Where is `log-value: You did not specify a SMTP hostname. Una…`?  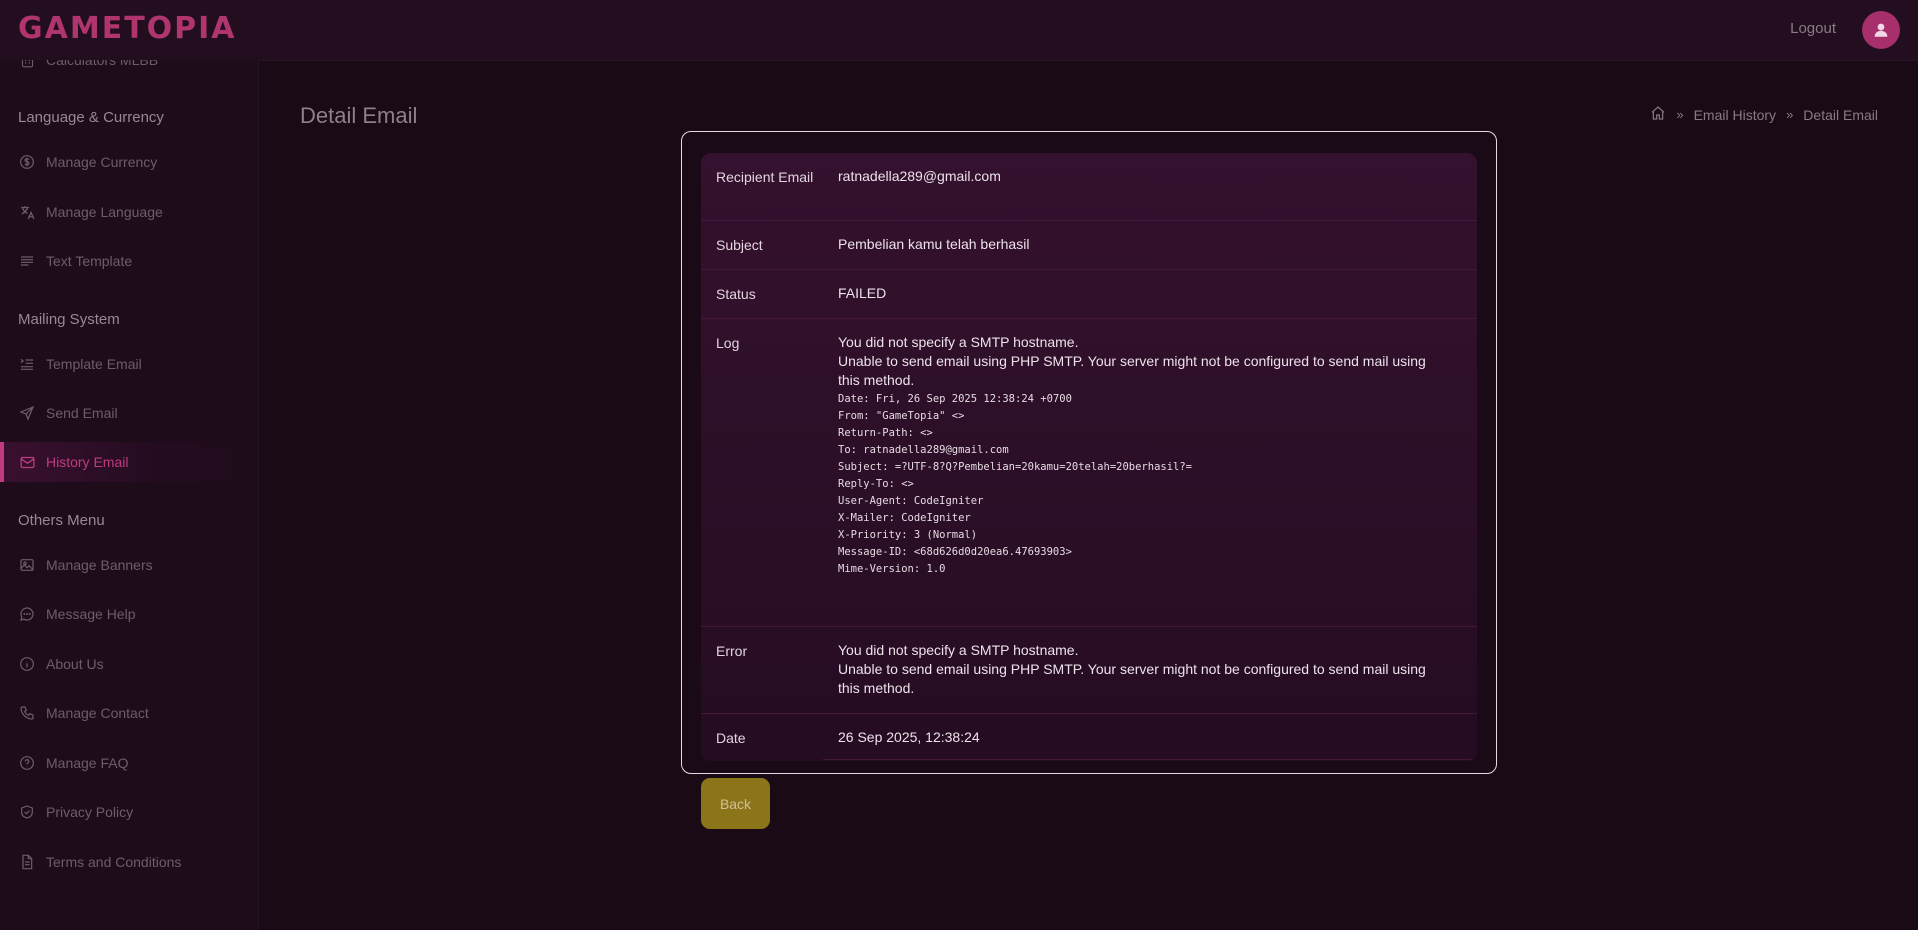 log-value: You did not specify a SMTP hostname. Una… is located at coordinates (1138, 455).